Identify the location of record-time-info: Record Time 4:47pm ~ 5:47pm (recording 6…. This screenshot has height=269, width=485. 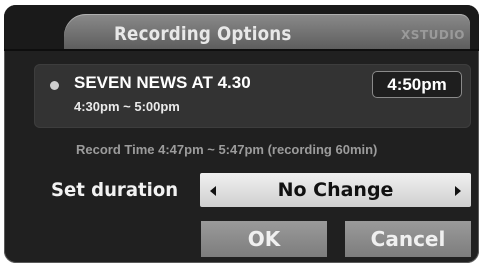
(227, 149).